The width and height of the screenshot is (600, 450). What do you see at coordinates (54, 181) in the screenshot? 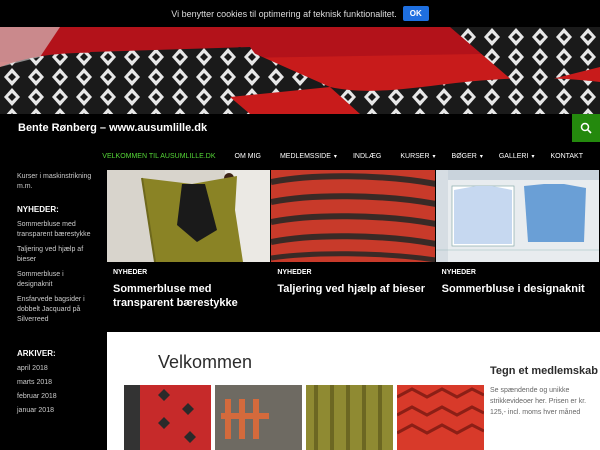
I see `site-description: Kurser i maskinstrikning m.m.` at bounding box center [54, 181].